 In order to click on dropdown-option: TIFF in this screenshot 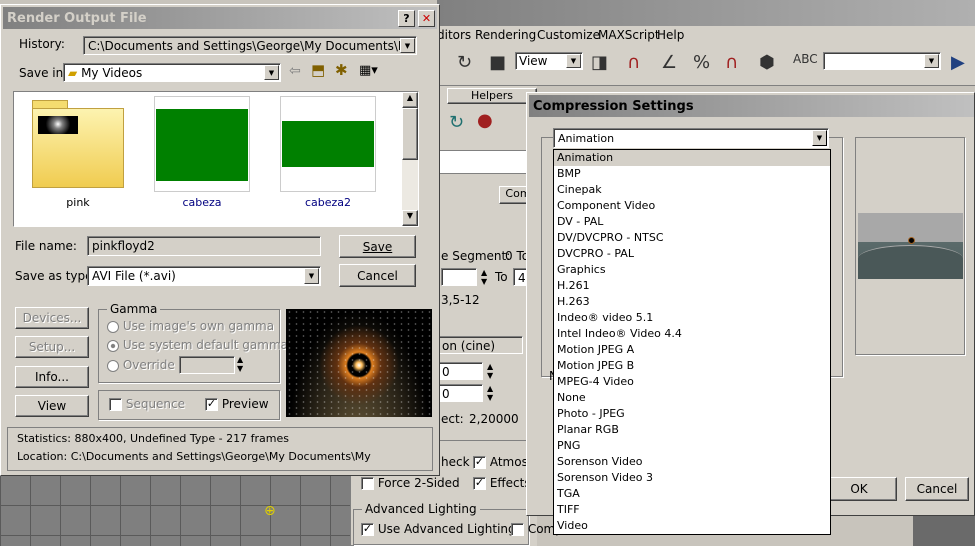, I will do `click(692, 510)`.